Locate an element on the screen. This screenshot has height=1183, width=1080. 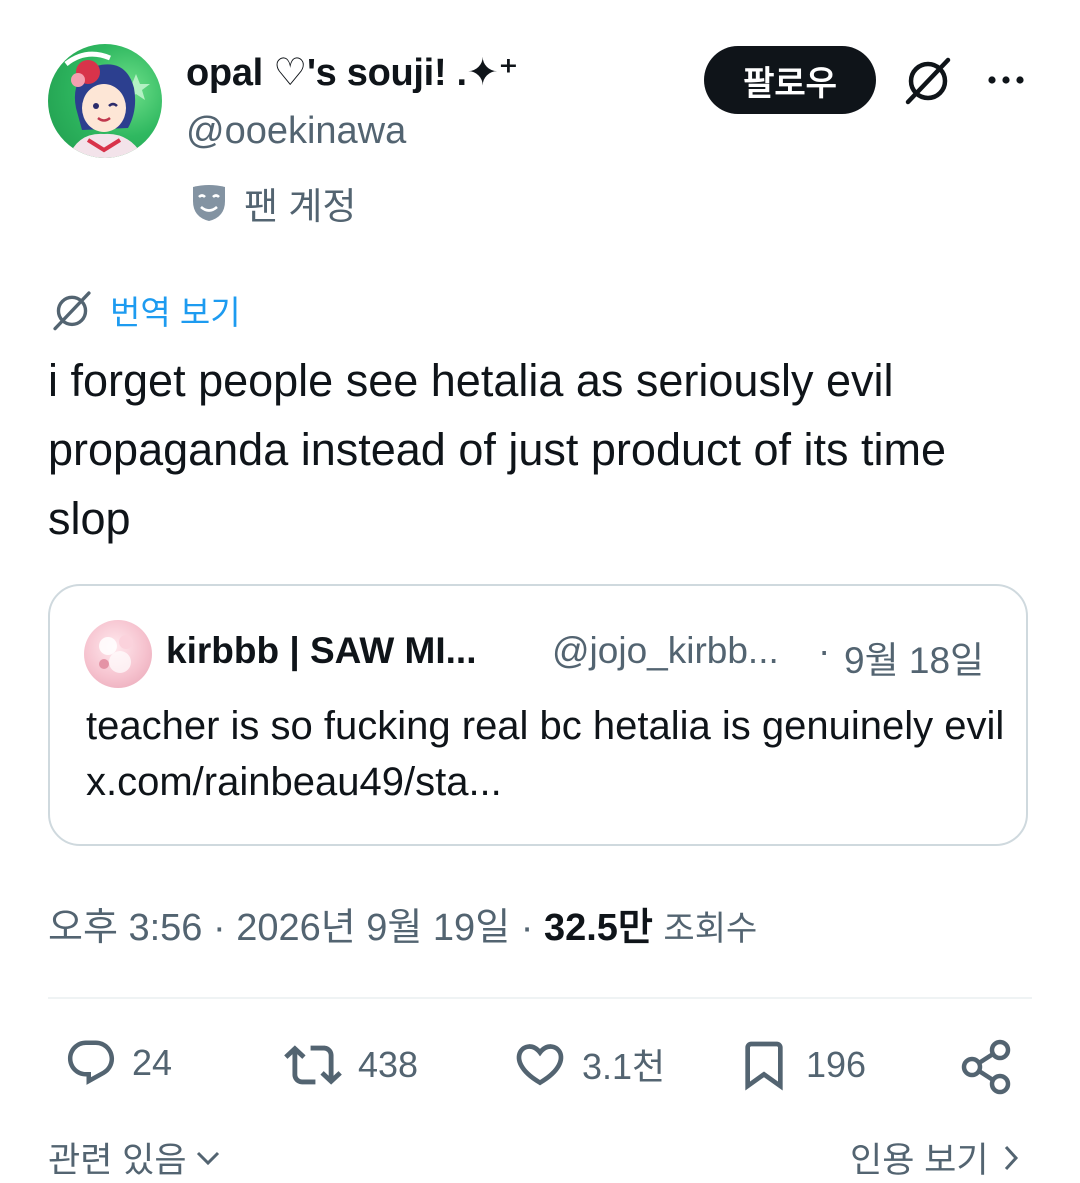
tweet-meta: 오후 3:56 · 2026년 9월 19일 · 32.5만 조회수 is located at coordinates (402, 923).